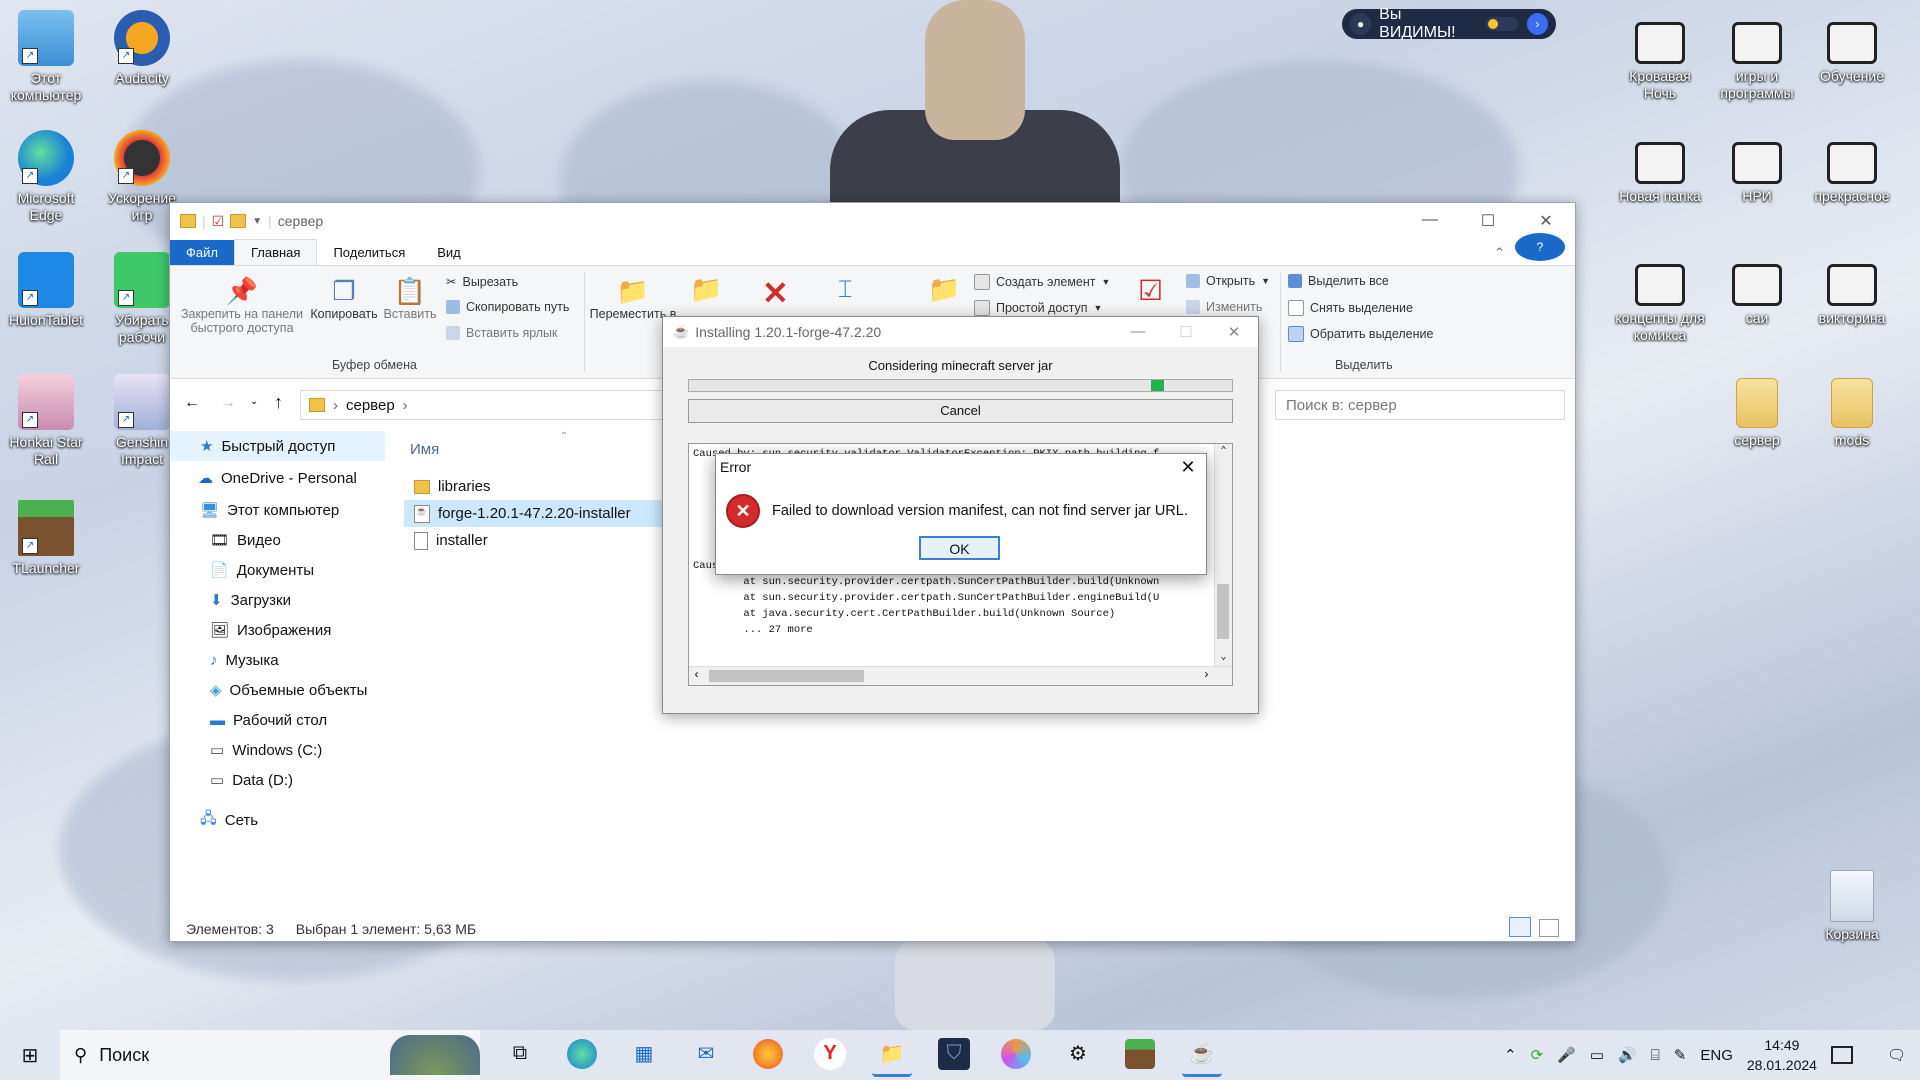  I want to click on copy-button: ❐ Копировать, so click(344, 298).